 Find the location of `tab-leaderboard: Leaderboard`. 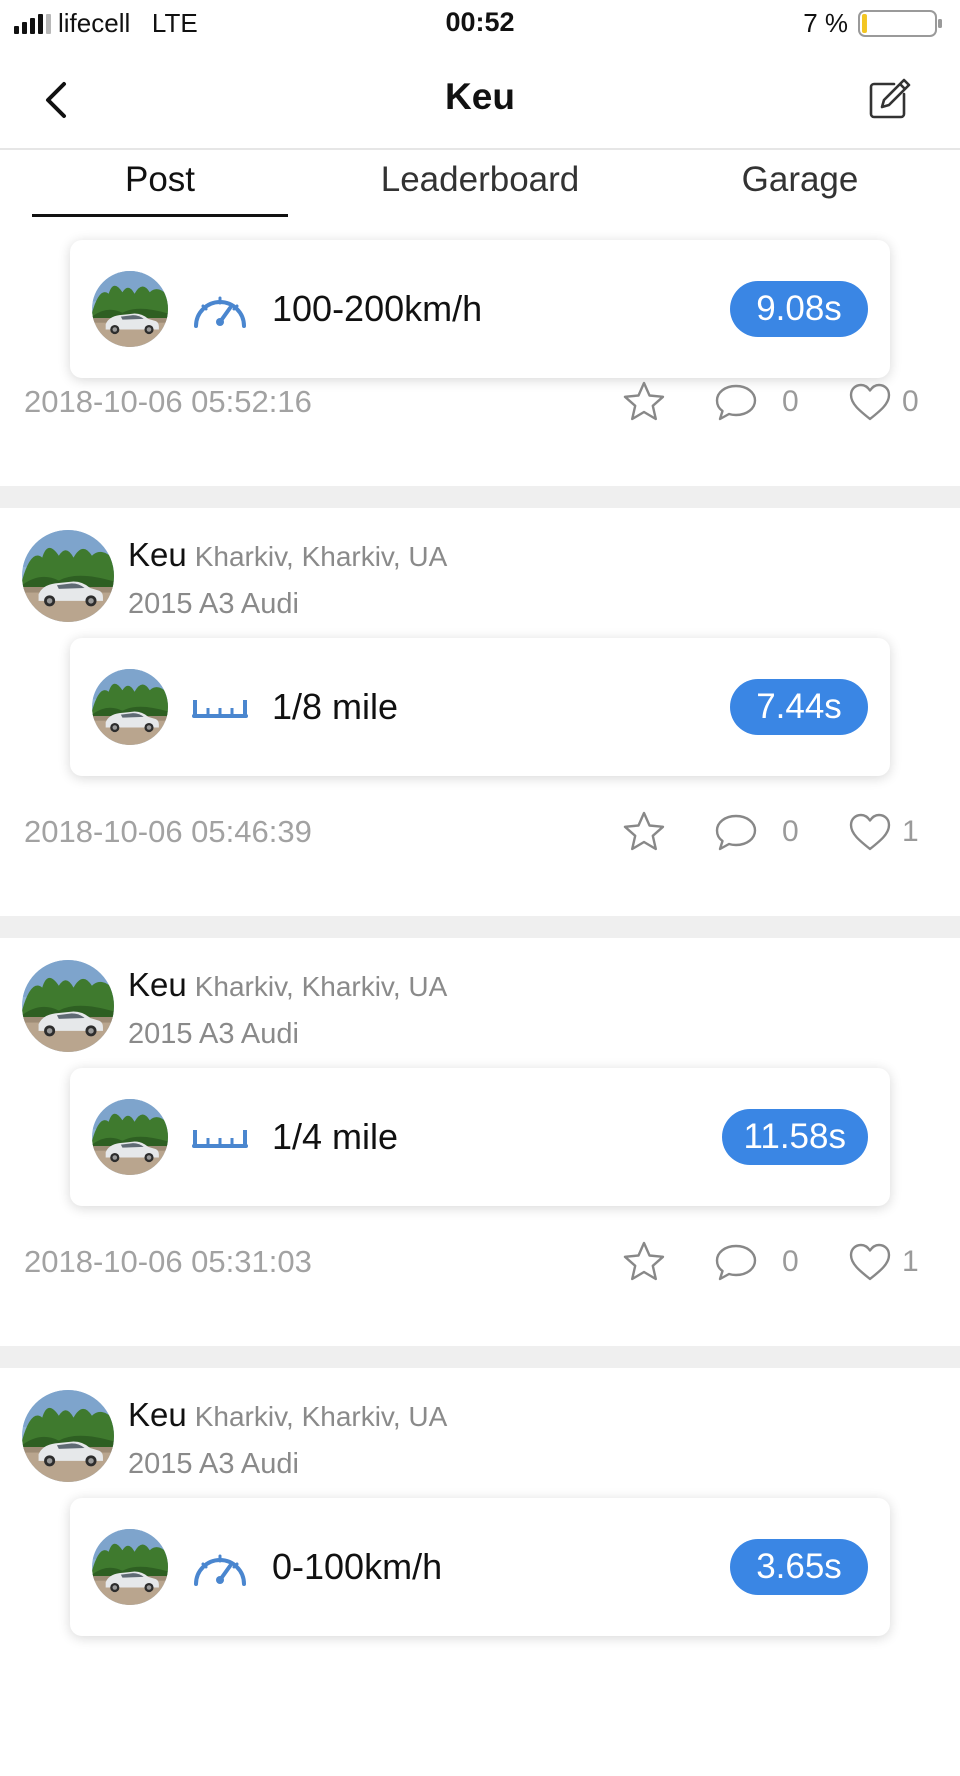

tab-leaderboard: Leaderboard is located at coordinates (480, 180).